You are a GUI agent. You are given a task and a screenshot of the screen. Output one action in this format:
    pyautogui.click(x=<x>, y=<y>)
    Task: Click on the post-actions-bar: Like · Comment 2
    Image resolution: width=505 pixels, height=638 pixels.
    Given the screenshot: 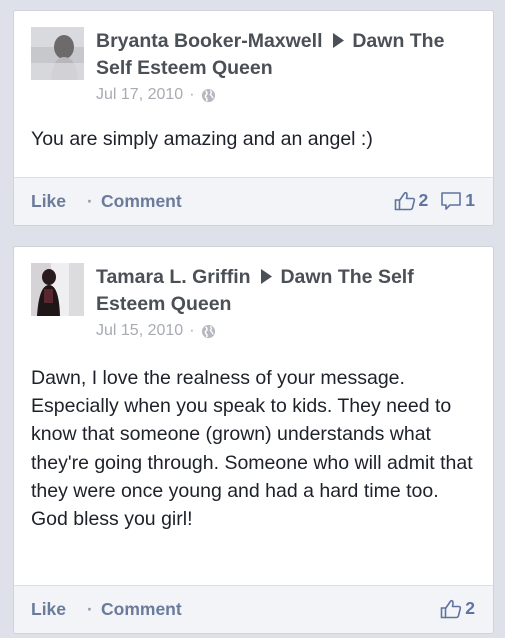 What is the action you would take?
    pyautogui.click(x=253, y=609)
    